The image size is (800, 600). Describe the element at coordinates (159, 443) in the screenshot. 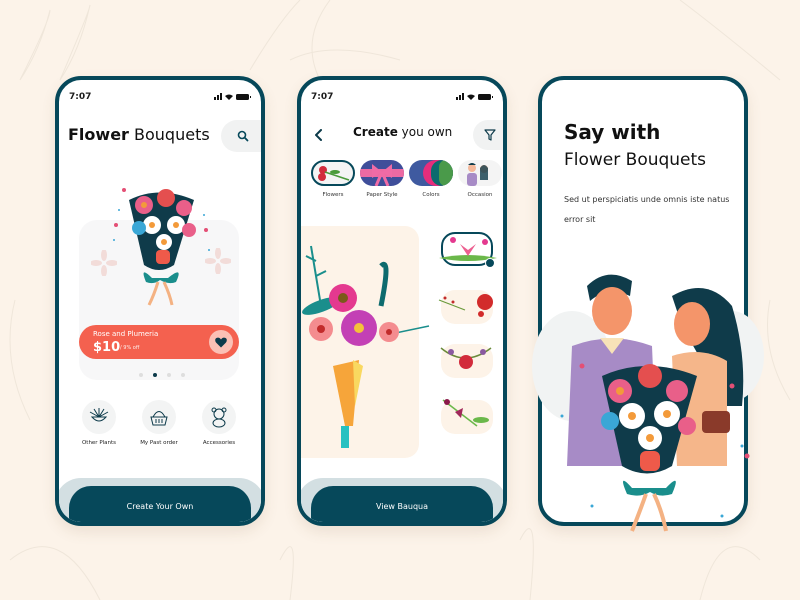

I see `category-label: My Past order` at that location.